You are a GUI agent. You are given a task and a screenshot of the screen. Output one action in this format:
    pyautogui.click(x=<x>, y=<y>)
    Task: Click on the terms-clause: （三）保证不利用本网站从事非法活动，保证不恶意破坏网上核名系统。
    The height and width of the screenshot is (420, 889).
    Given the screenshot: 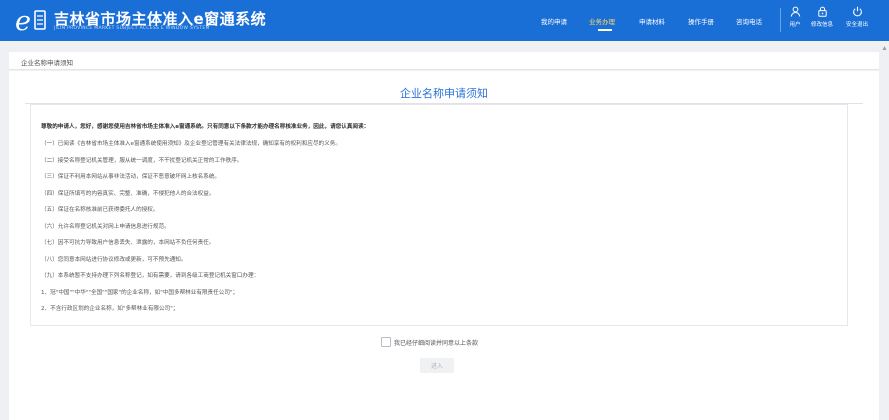 What is the action you would take?
    pyautogui.click(x=131, y=177)
    